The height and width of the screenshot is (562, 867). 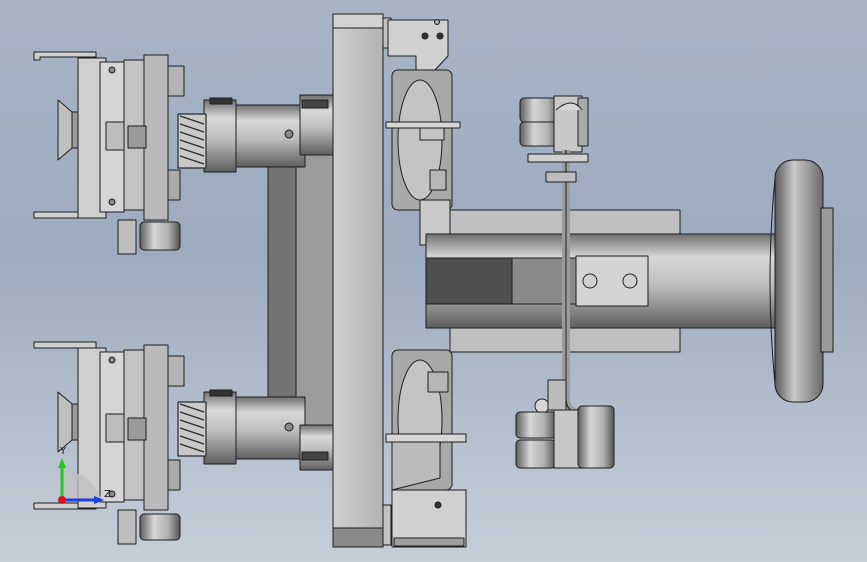 I want to click on end-wheel, so click(x=799, y=281).